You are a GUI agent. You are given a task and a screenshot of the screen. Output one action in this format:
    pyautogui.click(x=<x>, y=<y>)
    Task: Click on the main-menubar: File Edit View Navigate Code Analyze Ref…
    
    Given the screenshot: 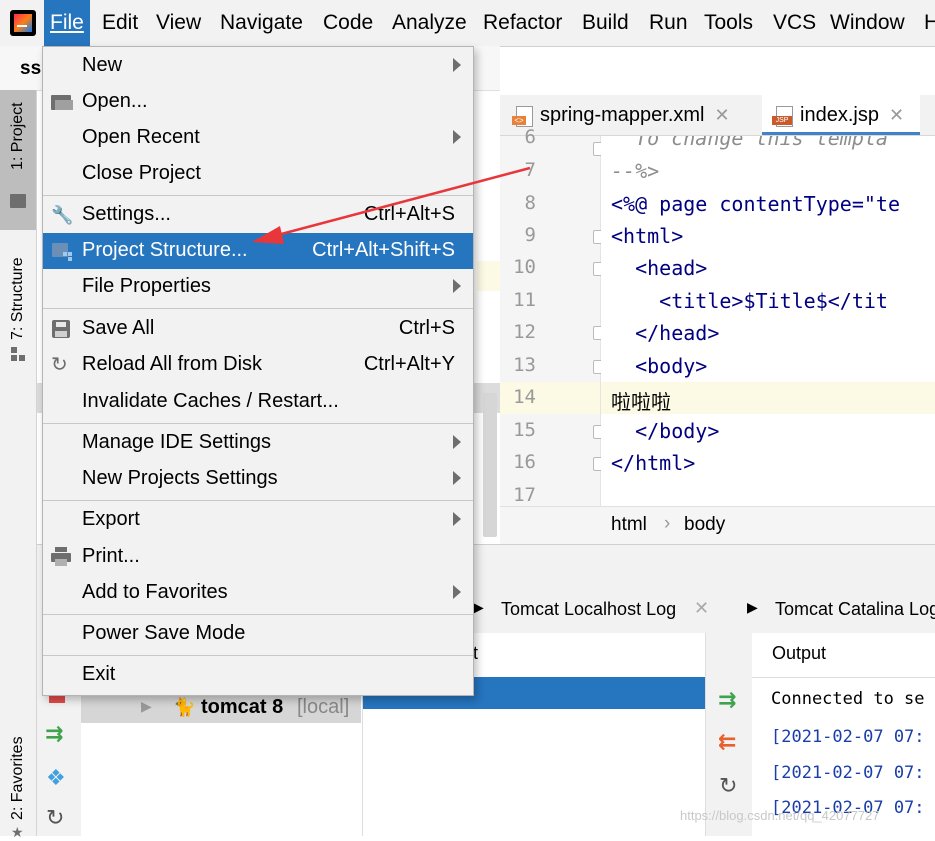 What is the action you would take?
    pyautogui.click(x=467, y=23)
    